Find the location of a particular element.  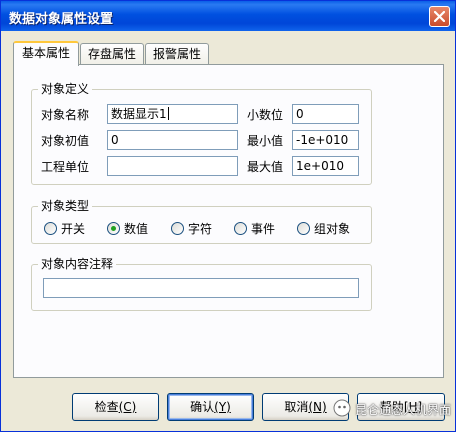

close-icon is located at coordinates (439, 16).